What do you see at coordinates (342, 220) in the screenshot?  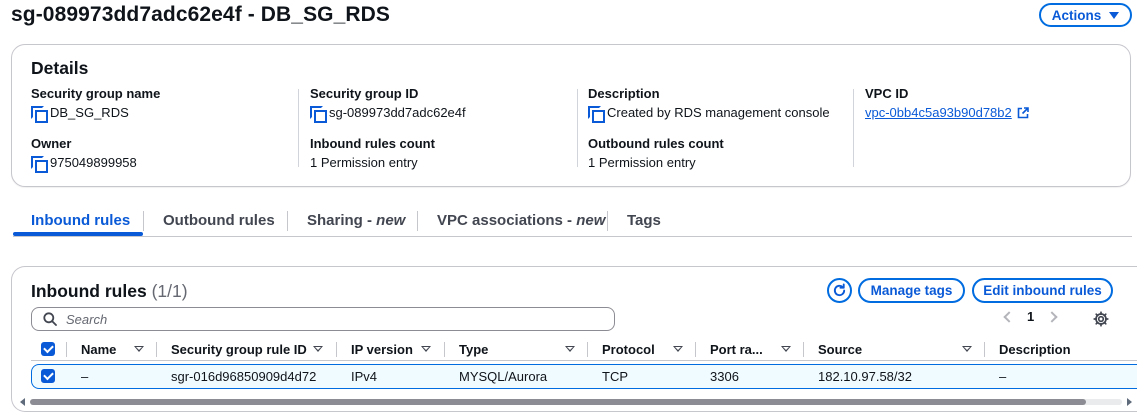 I see `tab-label: Sharing -` at bounding box center [342, 220].